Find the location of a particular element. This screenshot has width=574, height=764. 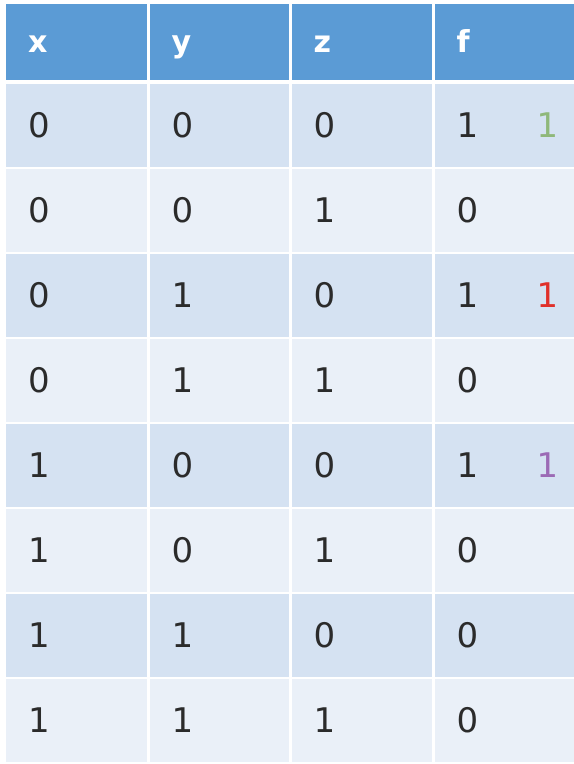

table-row: 1 1 1 0 is located at coordinates (290, 721).